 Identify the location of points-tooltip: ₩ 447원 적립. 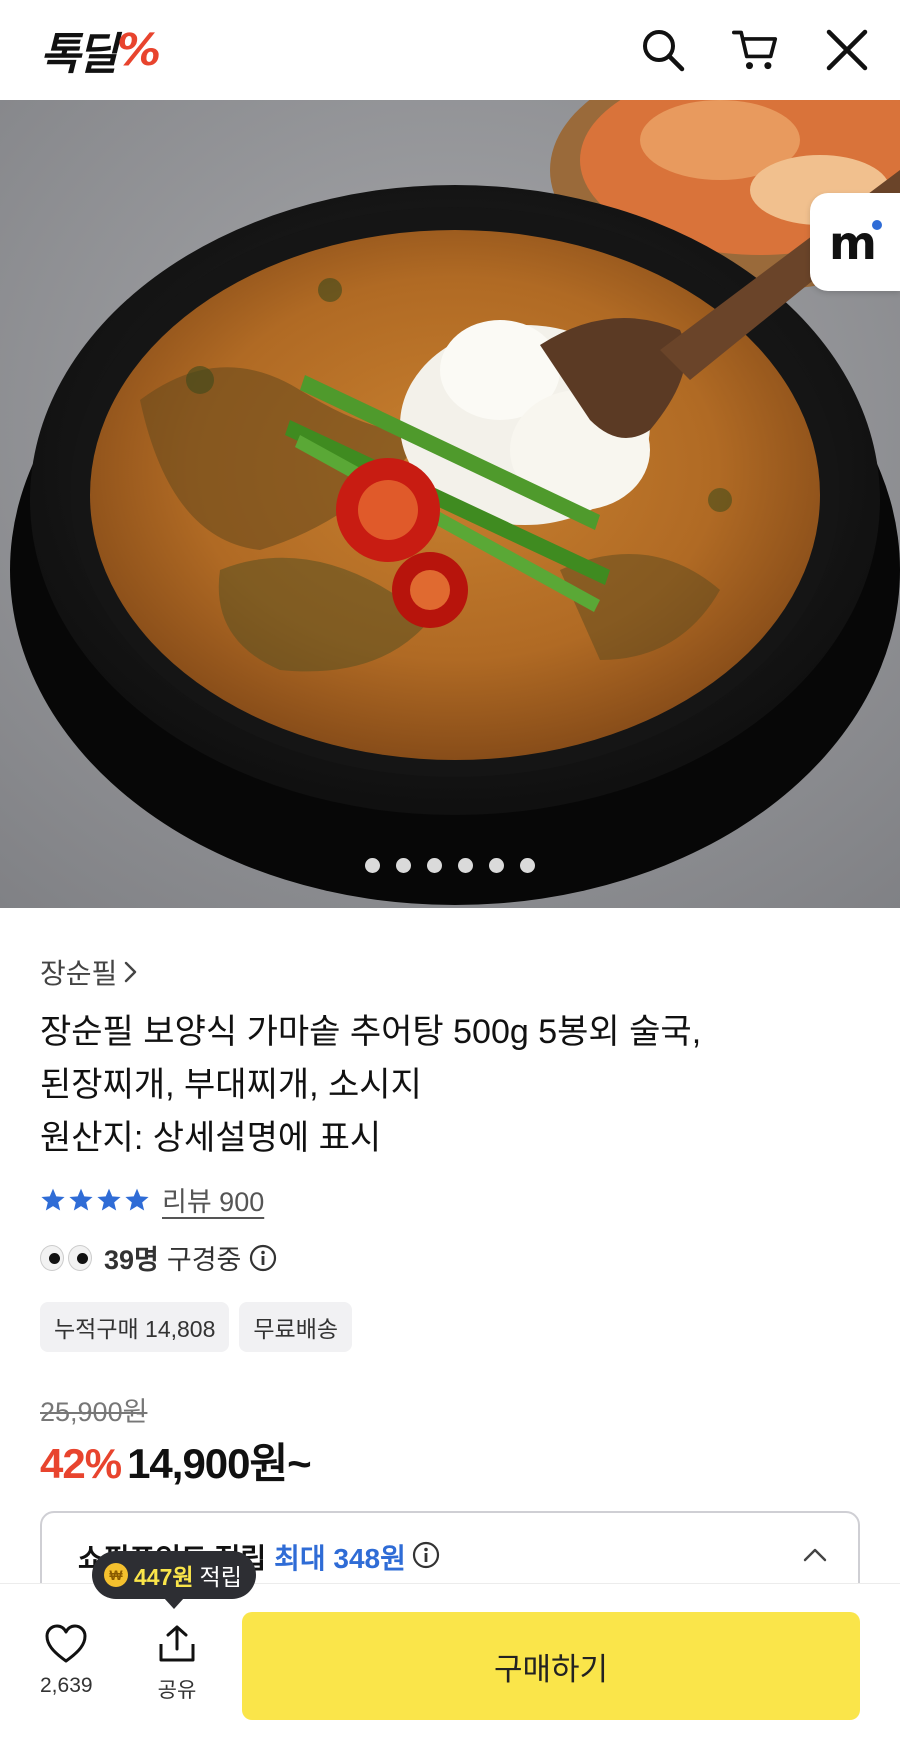
(174, 1580).